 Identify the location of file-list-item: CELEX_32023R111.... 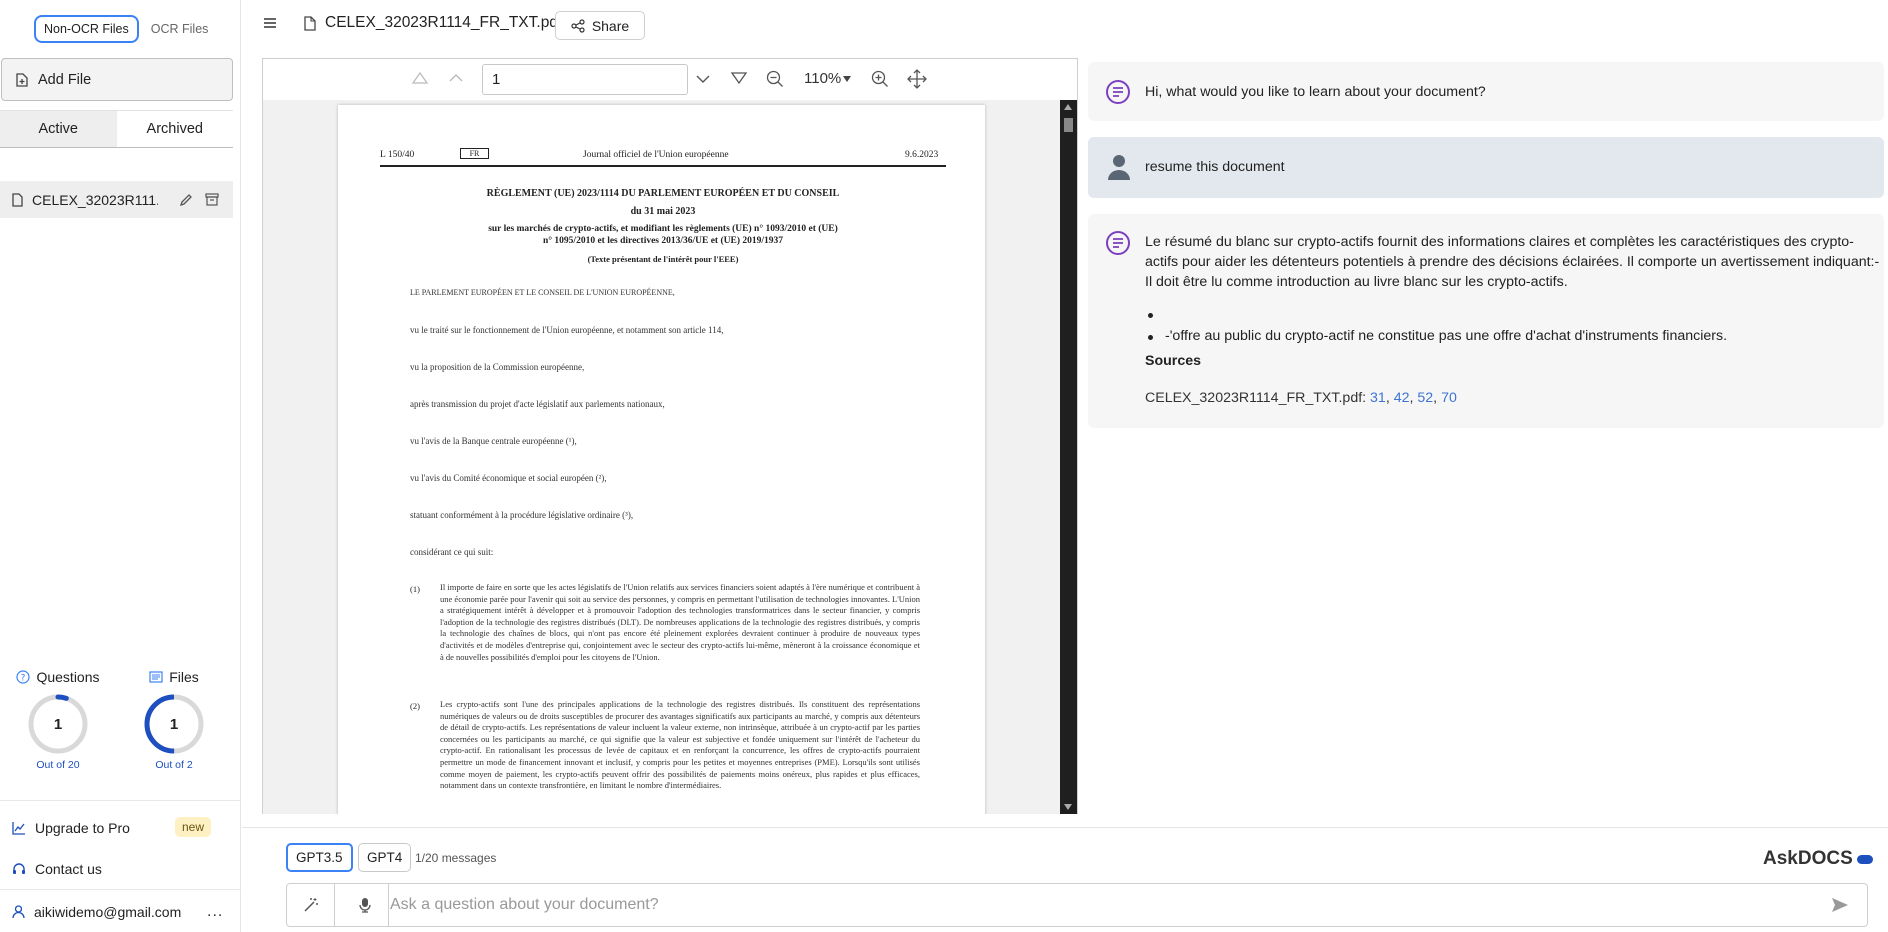
(116, 199).